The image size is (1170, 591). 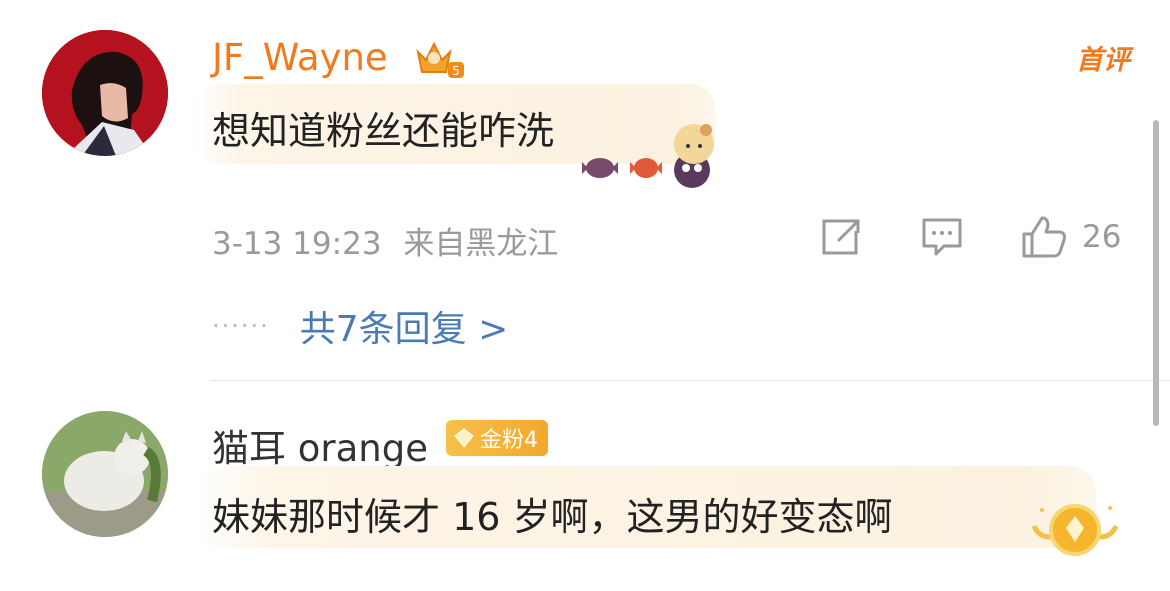 I want to click on share-icon, so click(x=841, y=237).